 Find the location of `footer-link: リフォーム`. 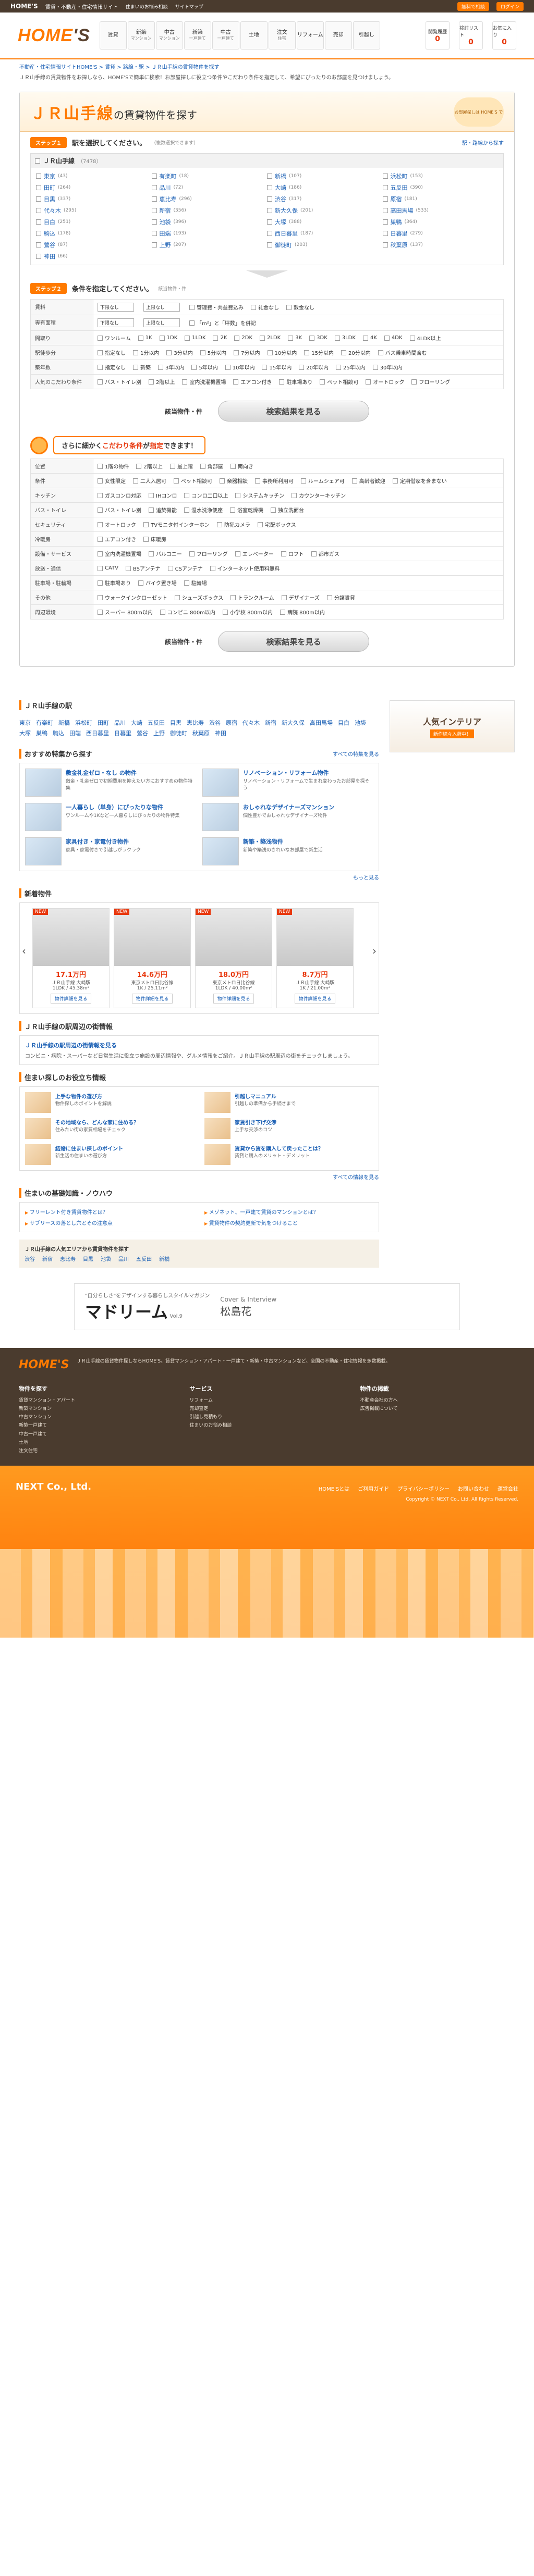

footer-link: リフォーム is located at coordinates (266, 1400).